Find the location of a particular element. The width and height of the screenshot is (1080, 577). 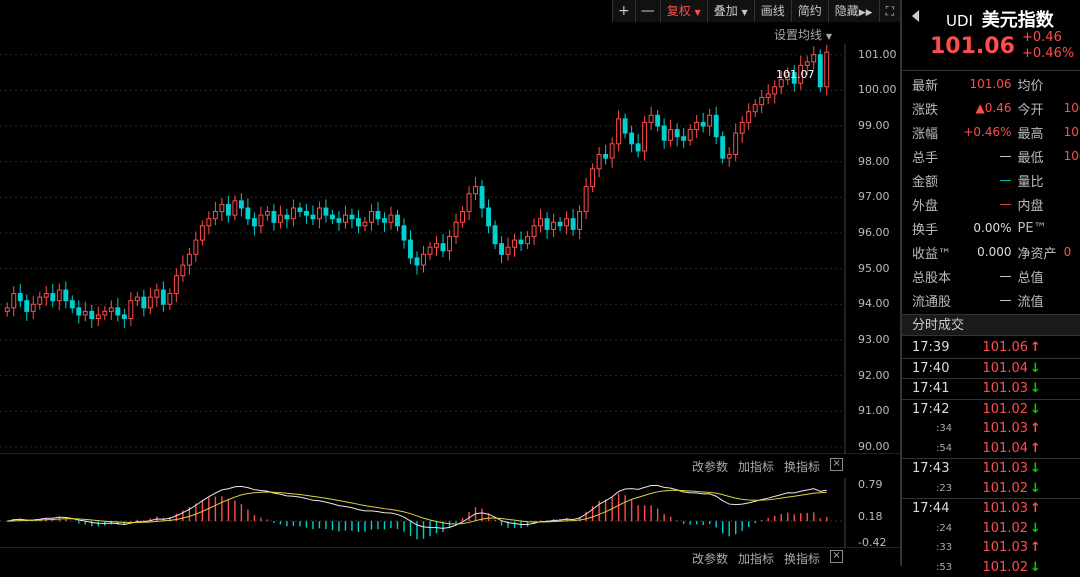

trade-row: 17:42101.02↓ is located at coordinates (991, 410).